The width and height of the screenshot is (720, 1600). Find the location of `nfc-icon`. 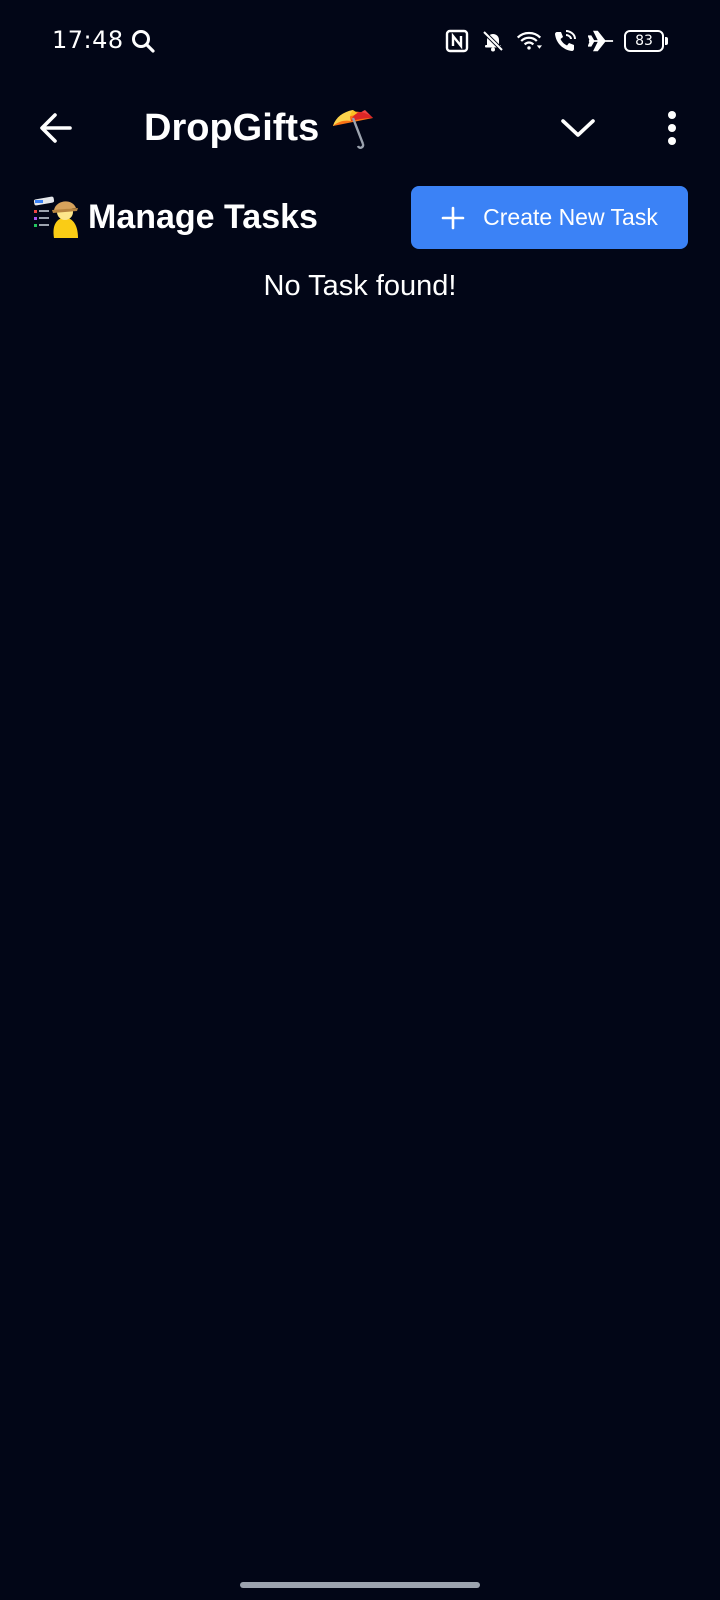

nfc-icon is located at coordinates (457, 41).